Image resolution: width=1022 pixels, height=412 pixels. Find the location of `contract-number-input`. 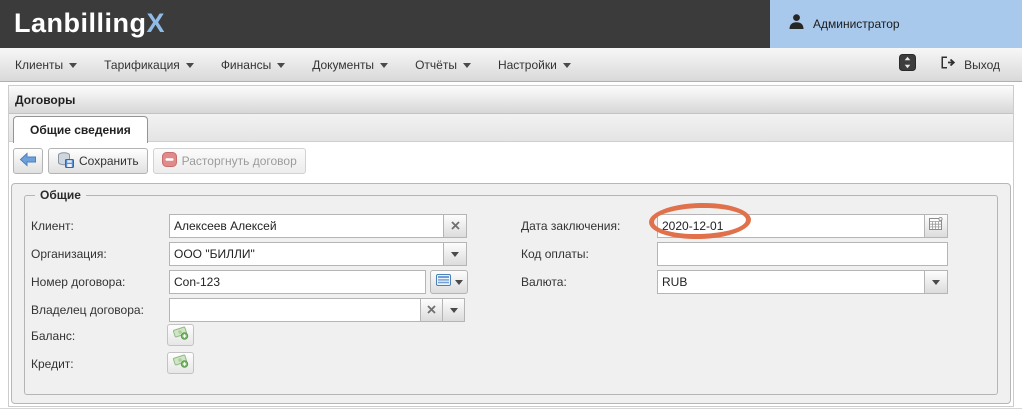

contract-number-input is located at coordinates (297, 282).